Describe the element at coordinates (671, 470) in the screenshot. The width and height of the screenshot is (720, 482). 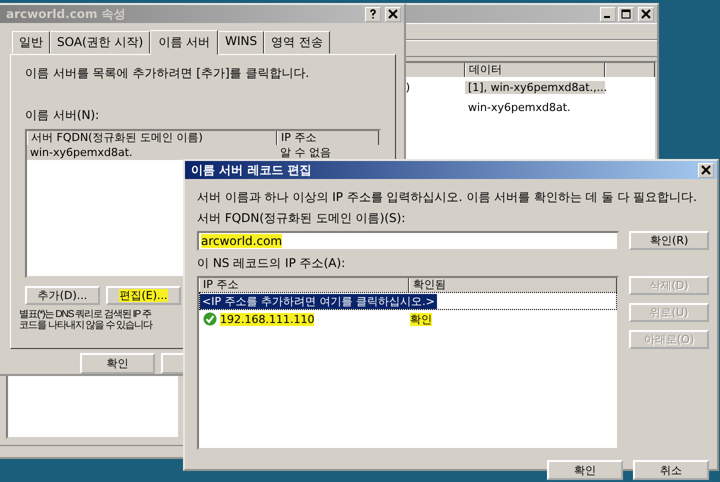
I see `cancel-button: 취소` at that location.